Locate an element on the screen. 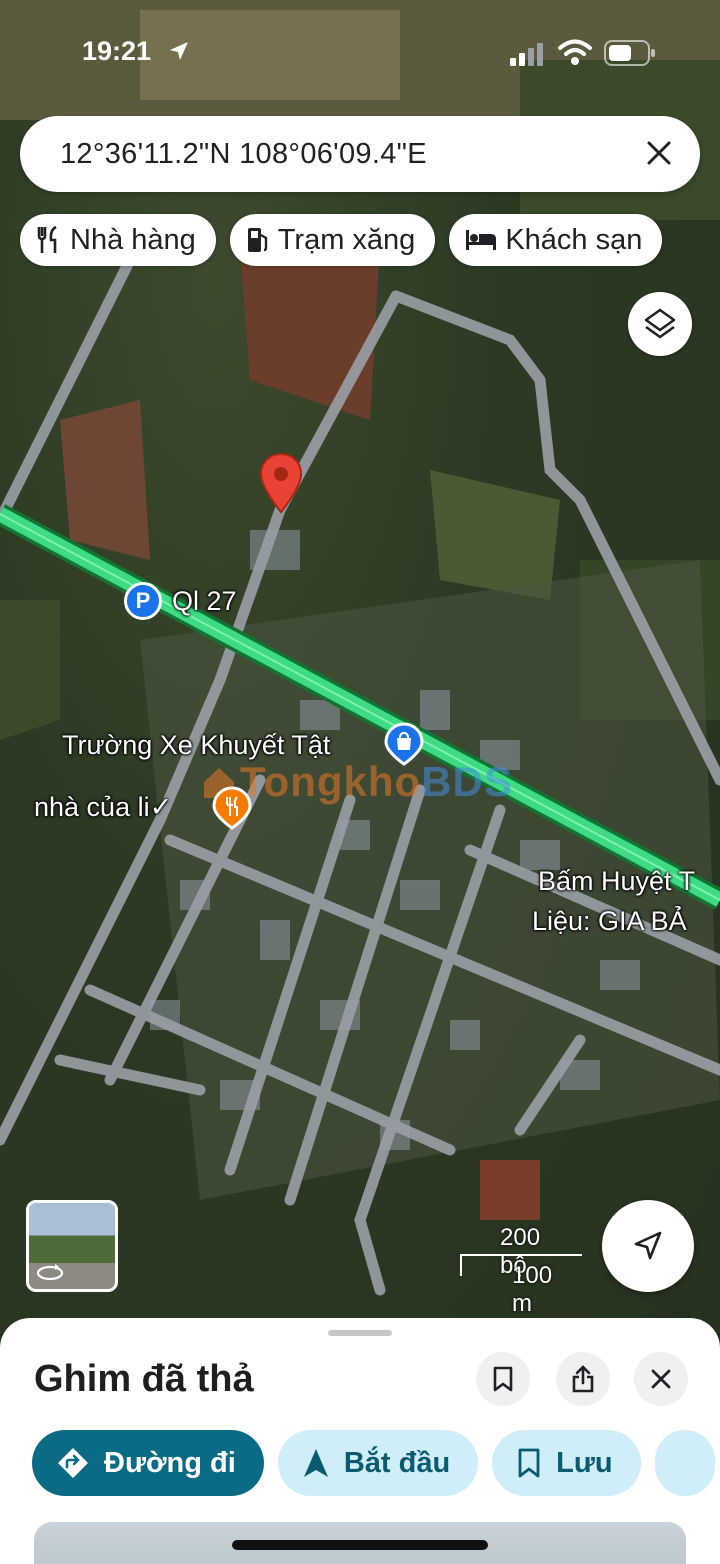 This screenshot has height=1564, width=720. scale-metric: 100 m is located at coordinates (532, 1289).